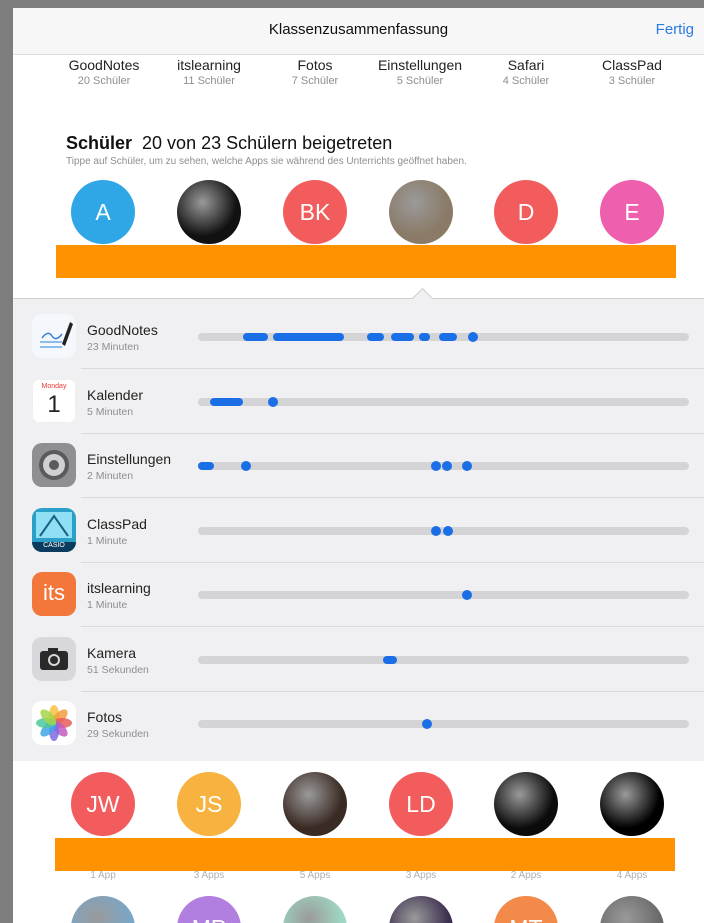 The width and height of the screenshot is (704, 923). Describe the element at coordinates (526, 875) in the screenshot. I see `student-app-count: 2 Apps` at that location.